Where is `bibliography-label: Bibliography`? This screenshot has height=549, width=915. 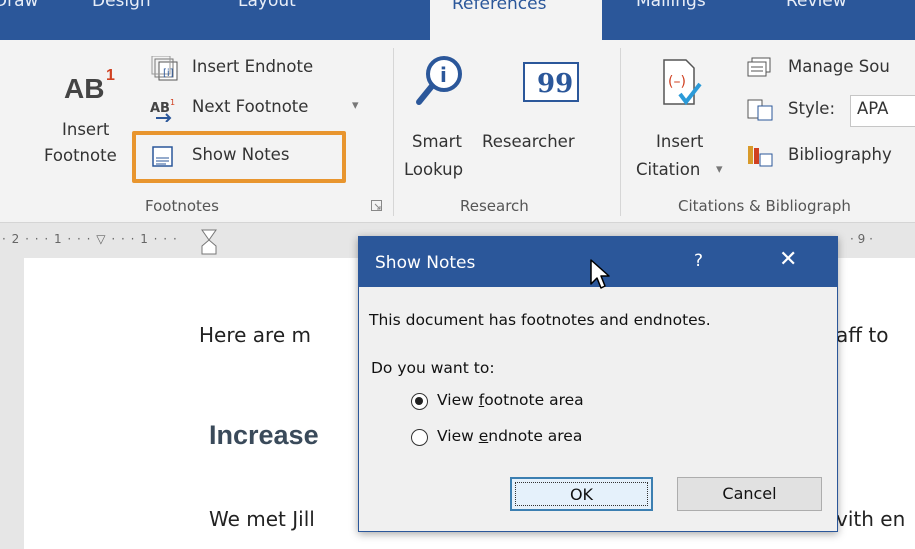
bibliography-label: Bibliography is located at coordinates (840, 154).